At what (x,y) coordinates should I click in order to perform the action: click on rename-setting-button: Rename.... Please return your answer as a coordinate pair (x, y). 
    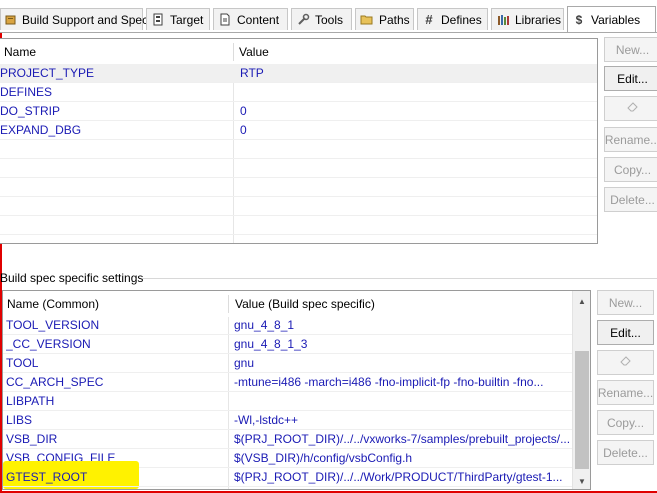
    Looking at the image, I should click on (625, 392).